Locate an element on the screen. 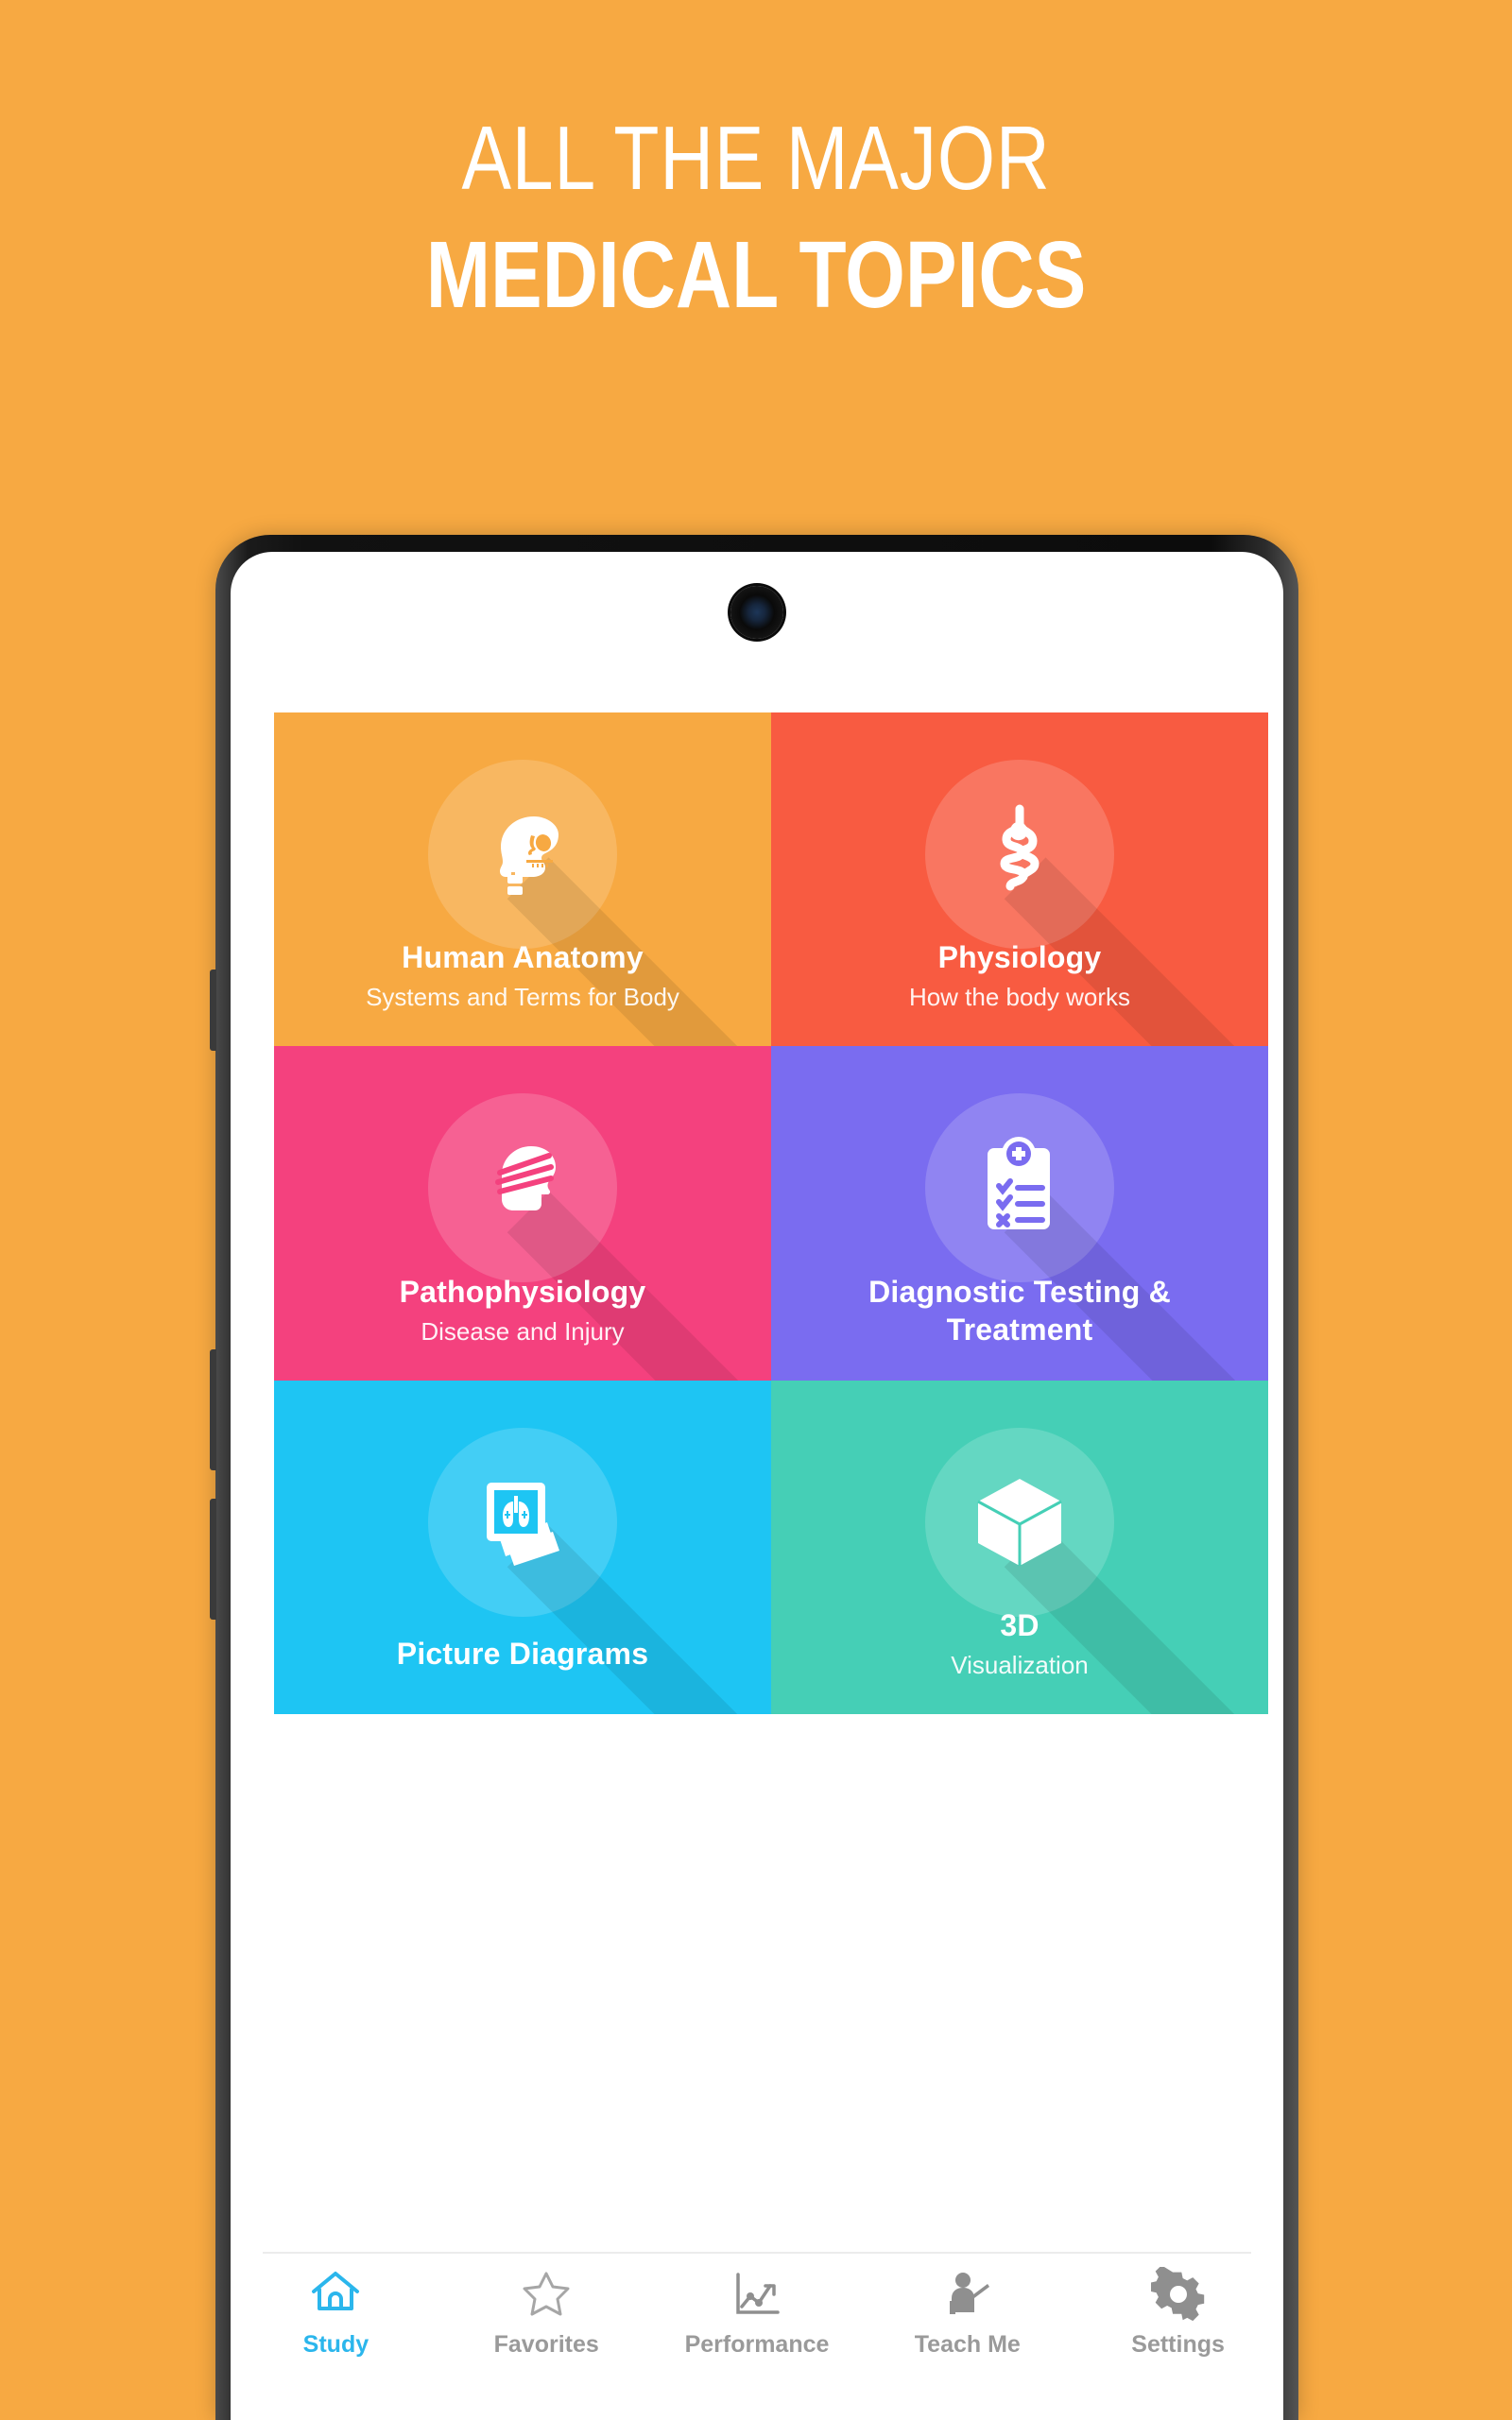 Image resolution: width=1512 pixels, height=2420 pixels. tile-caption: Diagnostic Testing & Treatment is located at coordinates (1019, 1315).